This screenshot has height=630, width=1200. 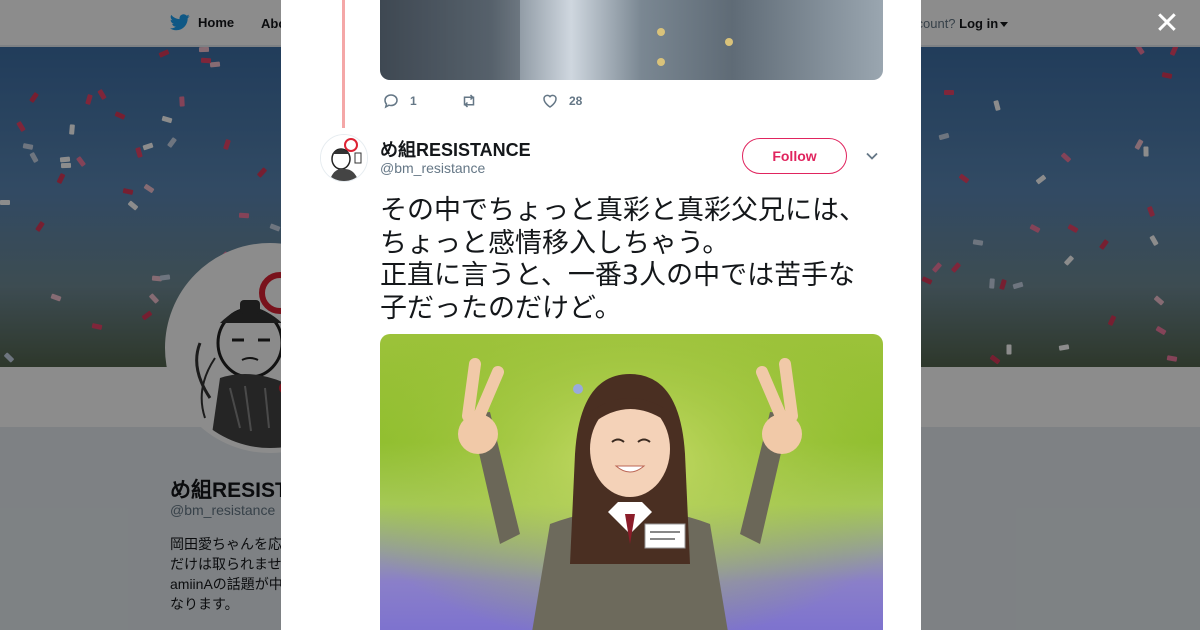 I want to click on tweet-author-handle: @bm_resistance, so click(x=432, y=168).